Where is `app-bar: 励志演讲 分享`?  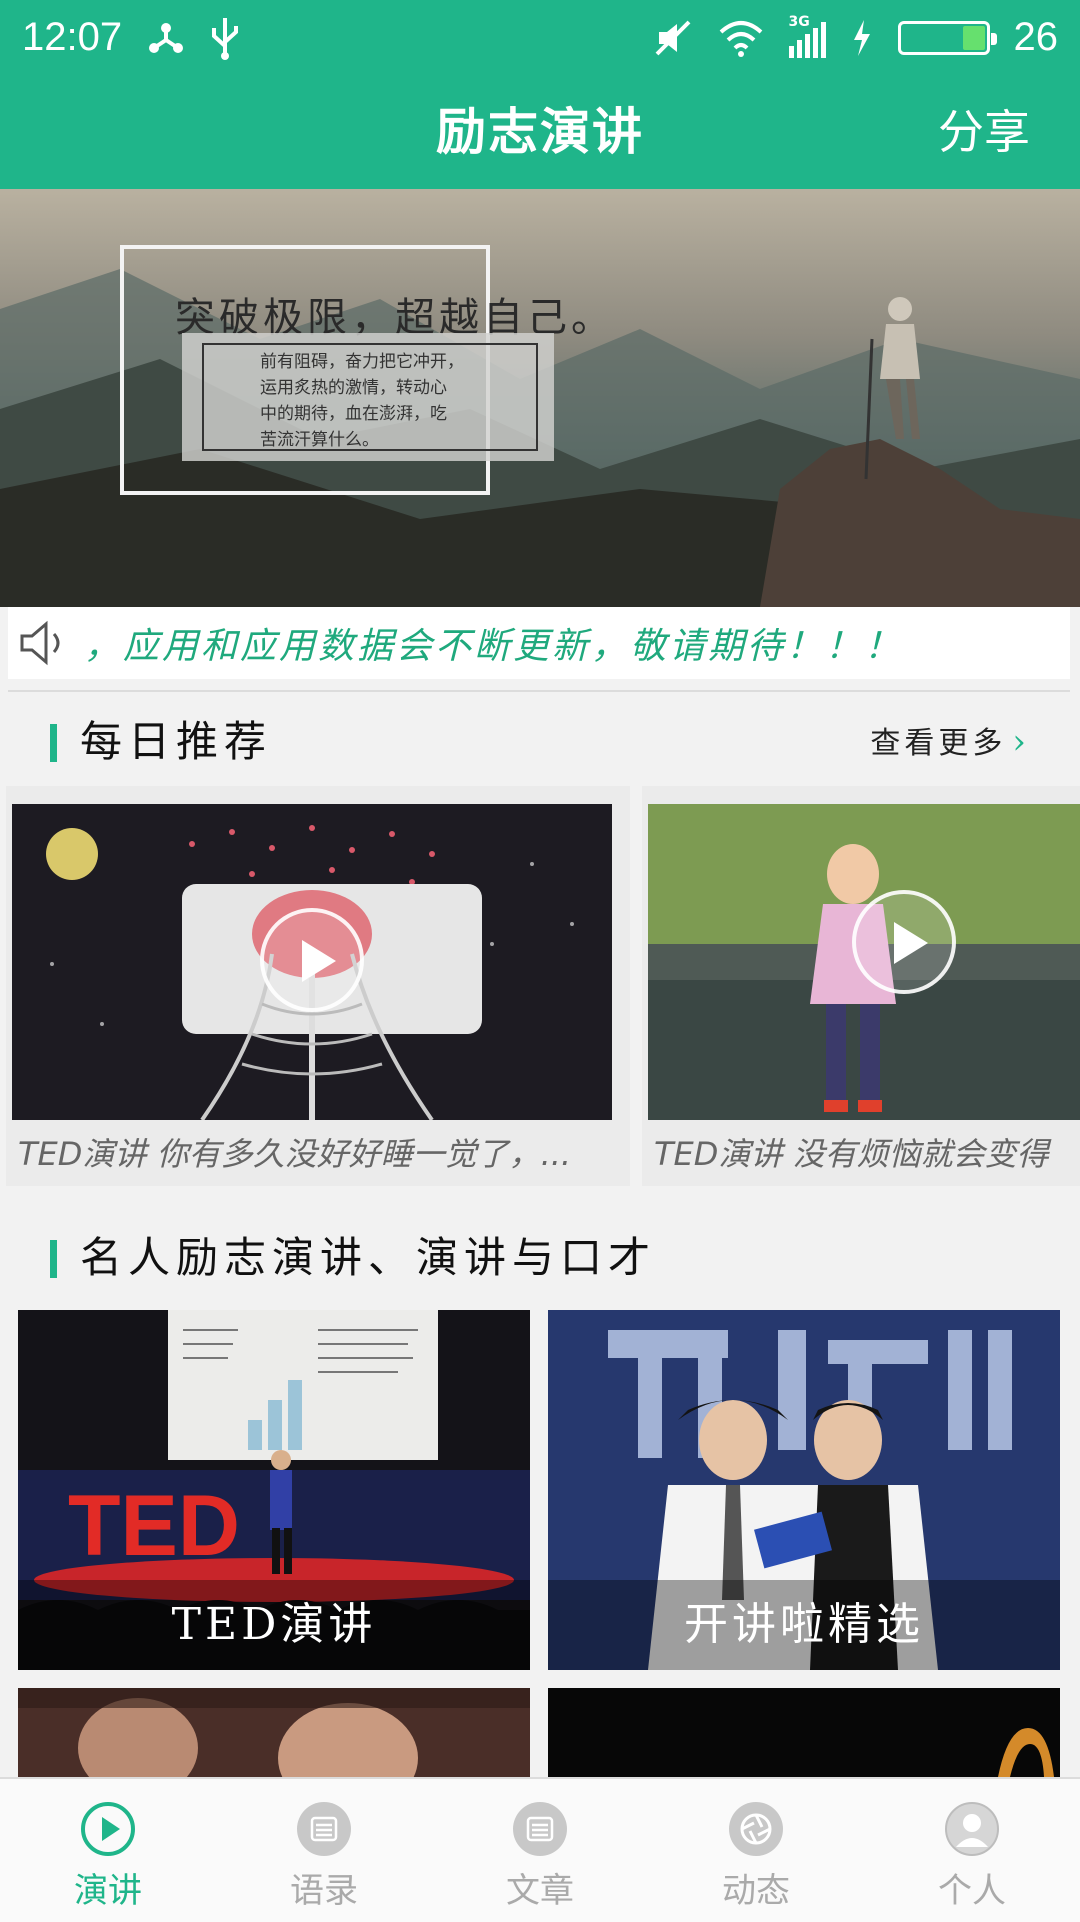 app-bar: 励志演讲 分享 is located at coordinates (540, 132).